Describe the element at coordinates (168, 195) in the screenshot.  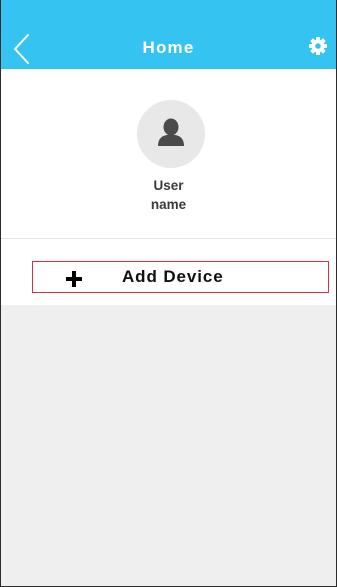
I see `user-name: User name` at that location.